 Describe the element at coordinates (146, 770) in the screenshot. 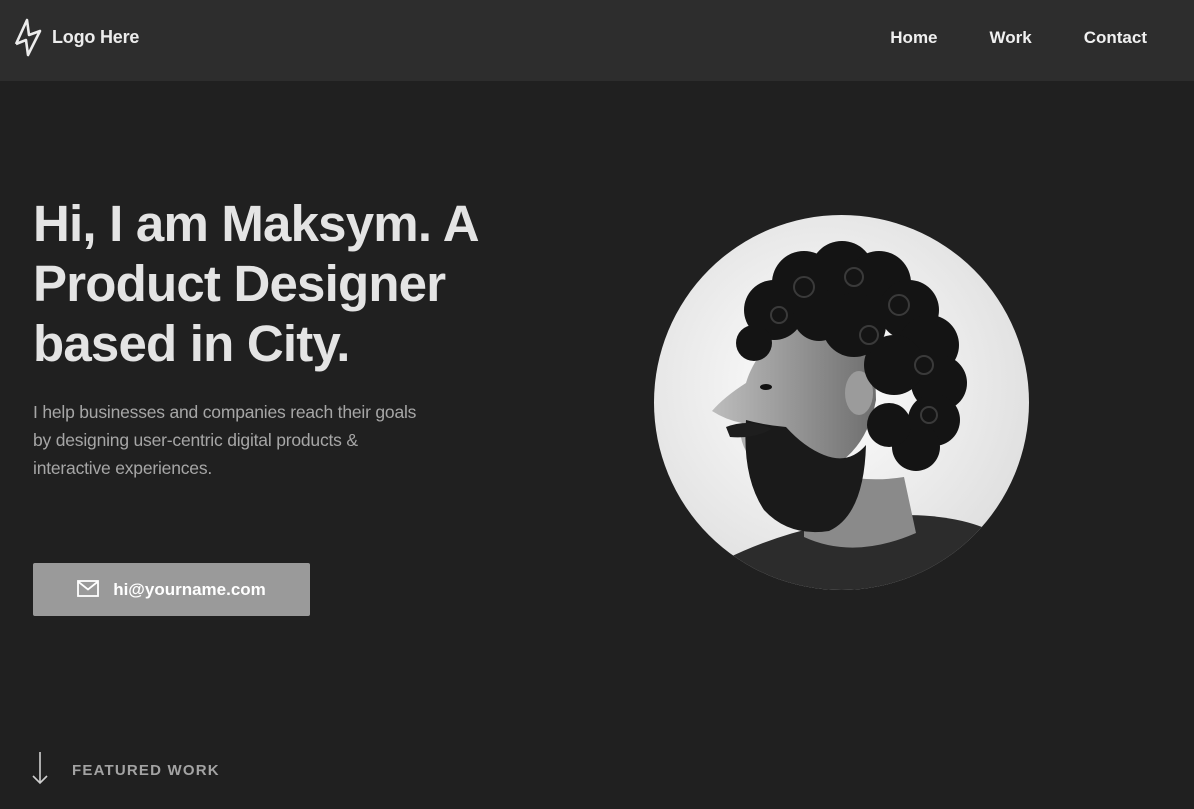

I see `featured-work-label: FEATURED WORK` at that location.